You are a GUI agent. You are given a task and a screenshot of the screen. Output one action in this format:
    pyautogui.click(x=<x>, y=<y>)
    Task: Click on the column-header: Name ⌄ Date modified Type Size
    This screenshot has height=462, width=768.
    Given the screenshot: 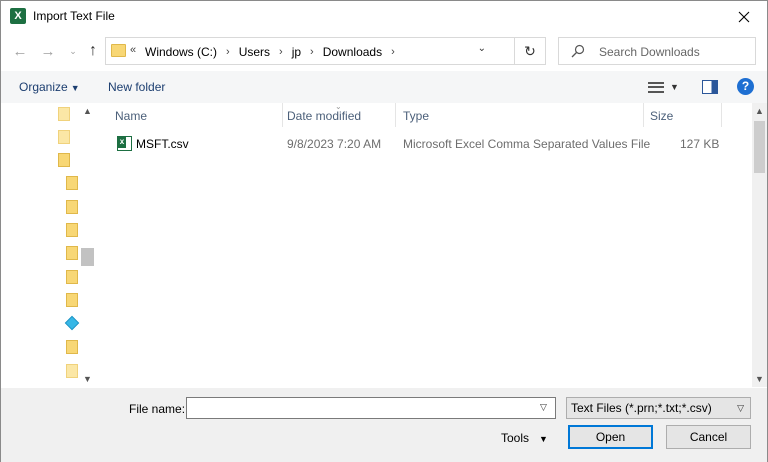 What is the action you would take?
    pyautogui.click(x=424, y=114)
    